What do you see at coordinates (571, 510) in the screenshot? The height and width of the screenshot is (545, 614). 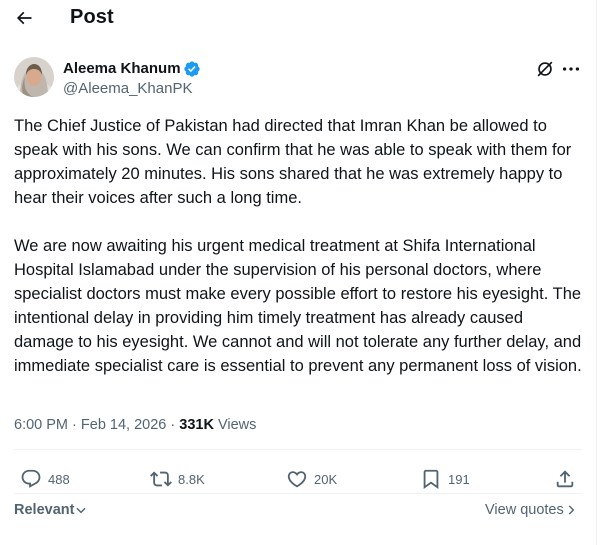 I see `chevron-right-icon` at bounding box center [571, 510].